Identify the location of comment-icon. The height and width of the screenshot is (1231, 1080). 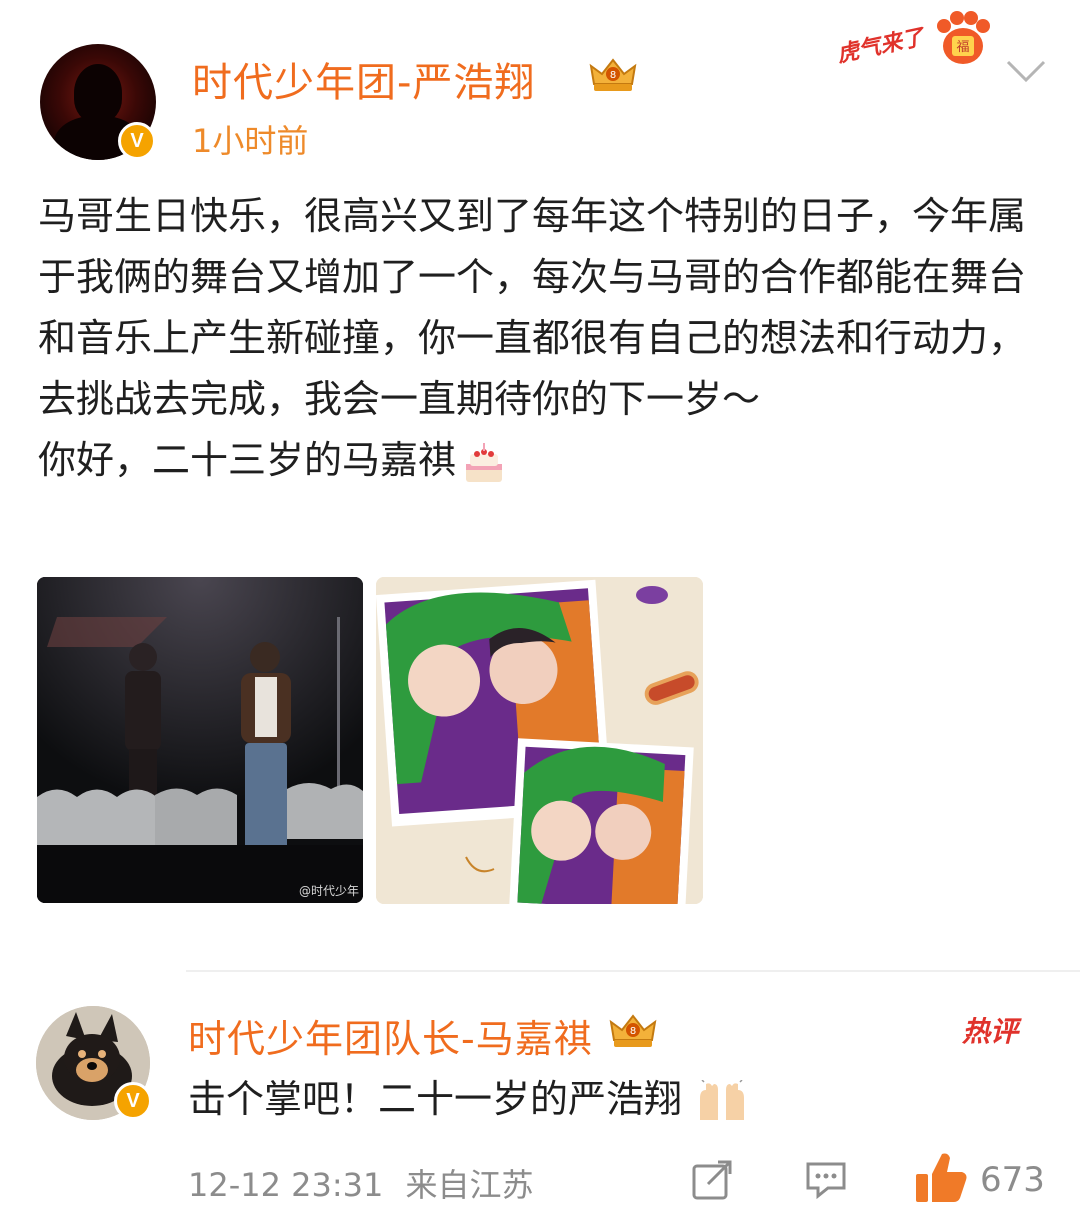
(826, 1180).